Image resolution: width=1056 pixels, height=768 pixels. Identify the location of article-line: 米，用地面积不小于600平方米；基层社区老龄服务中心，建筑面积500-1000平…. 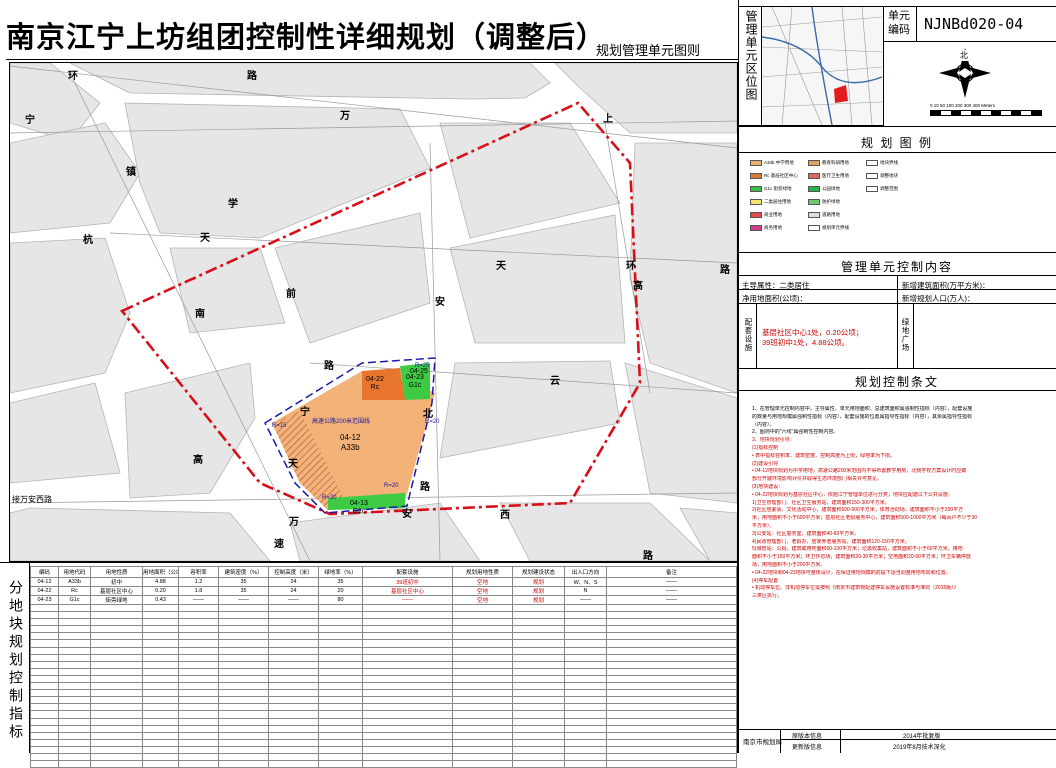
(865, 518).